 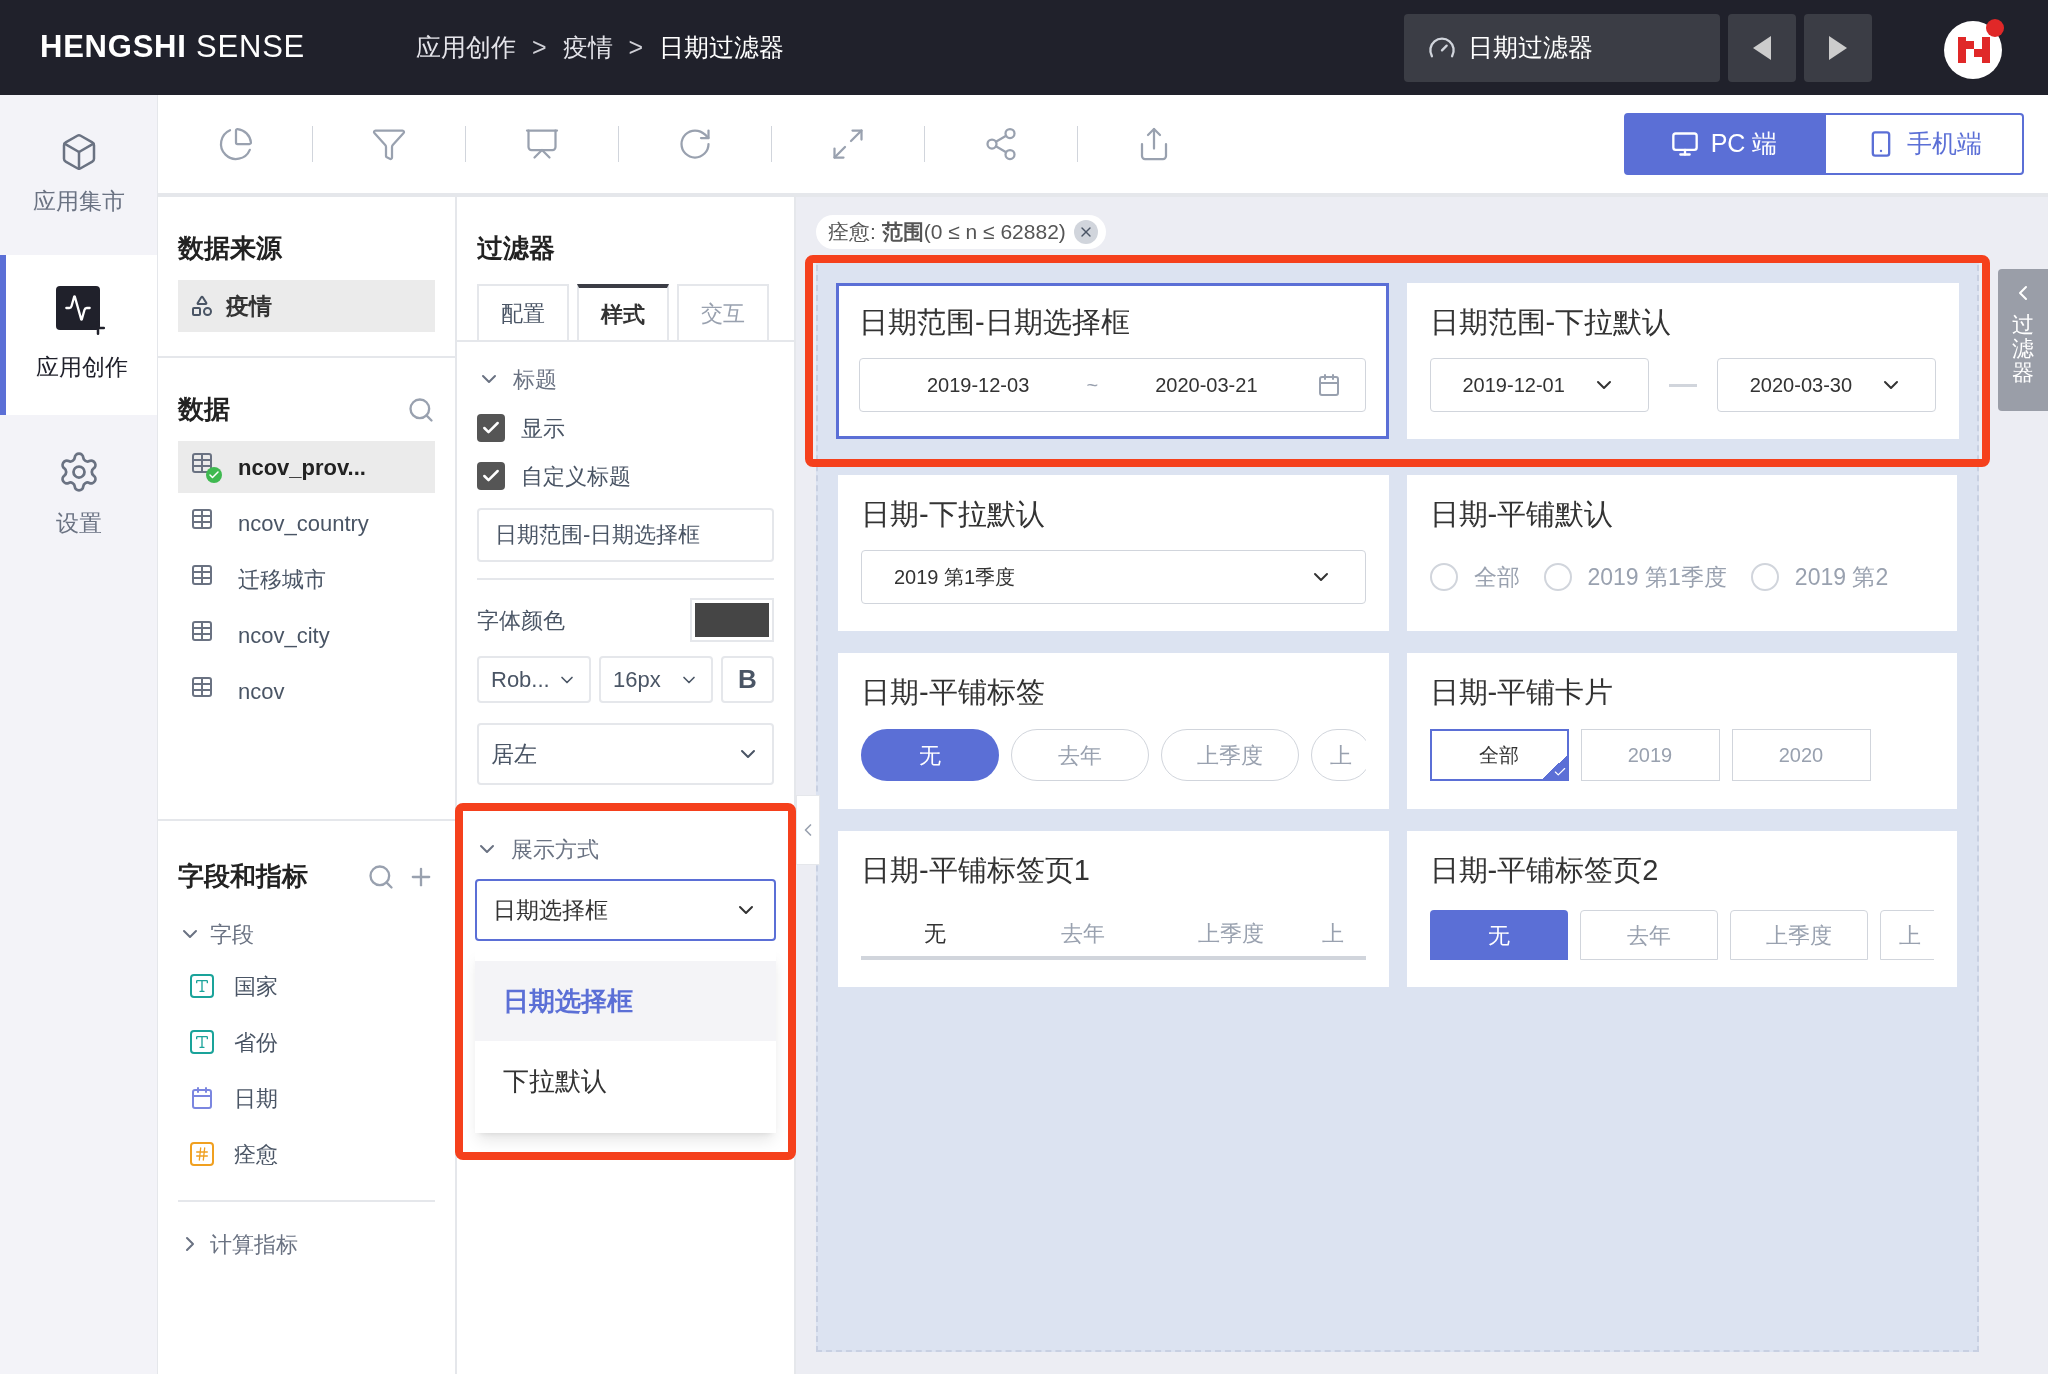 I want to click on filter-add-icon, so click(x=389, y=144).